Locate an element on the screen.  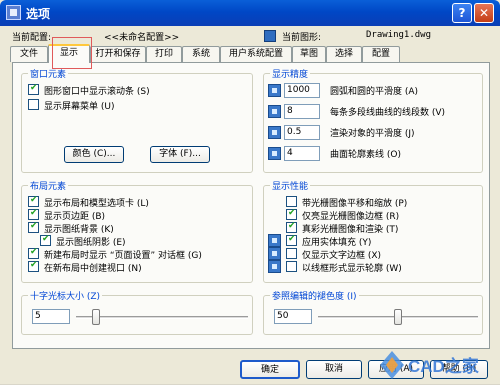
tab-user-preferences: 用户系统配置 is located at coordinates (256, 54).